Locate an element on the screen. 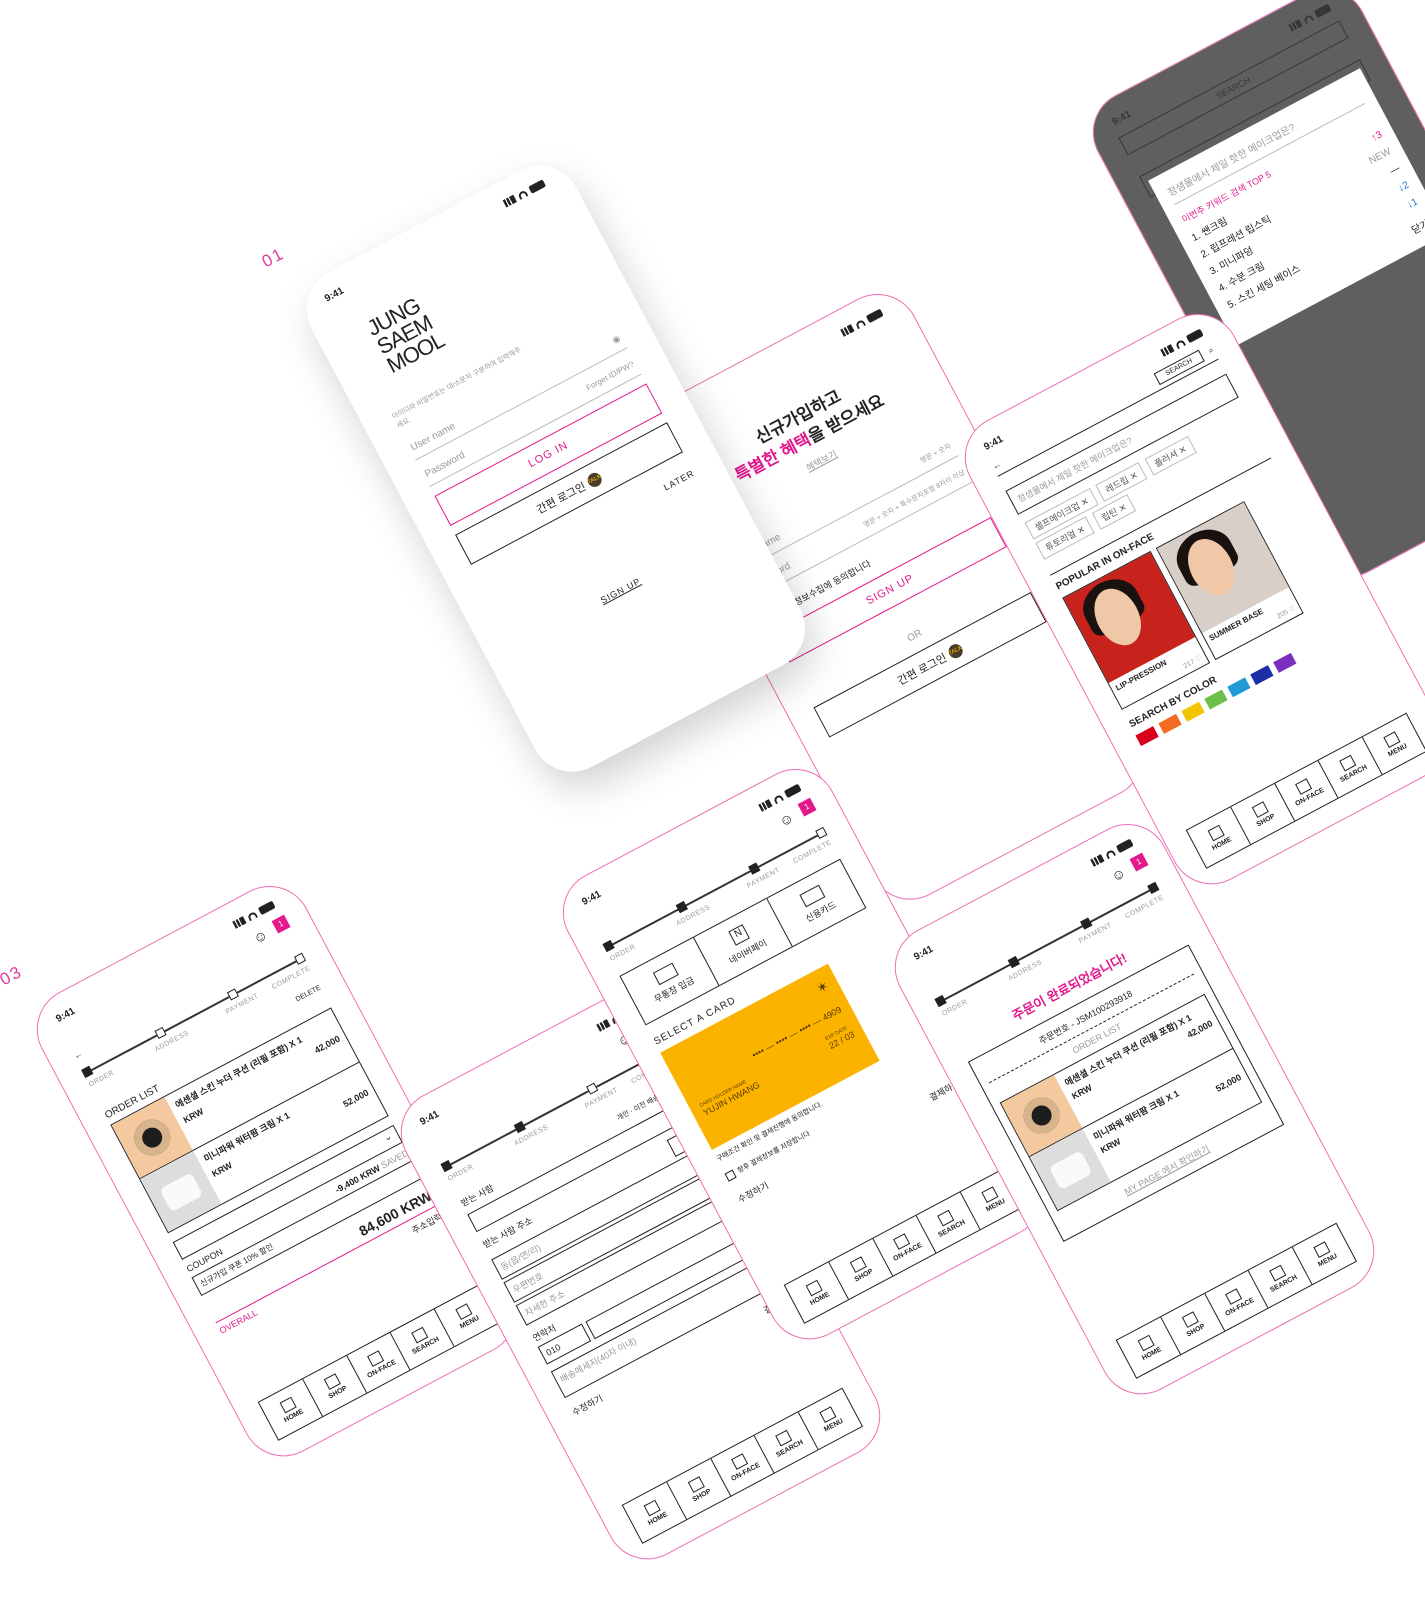 The width and height of the screenshot is (1425, 1604). naver-icon: N is located at coordinates (739, 934).